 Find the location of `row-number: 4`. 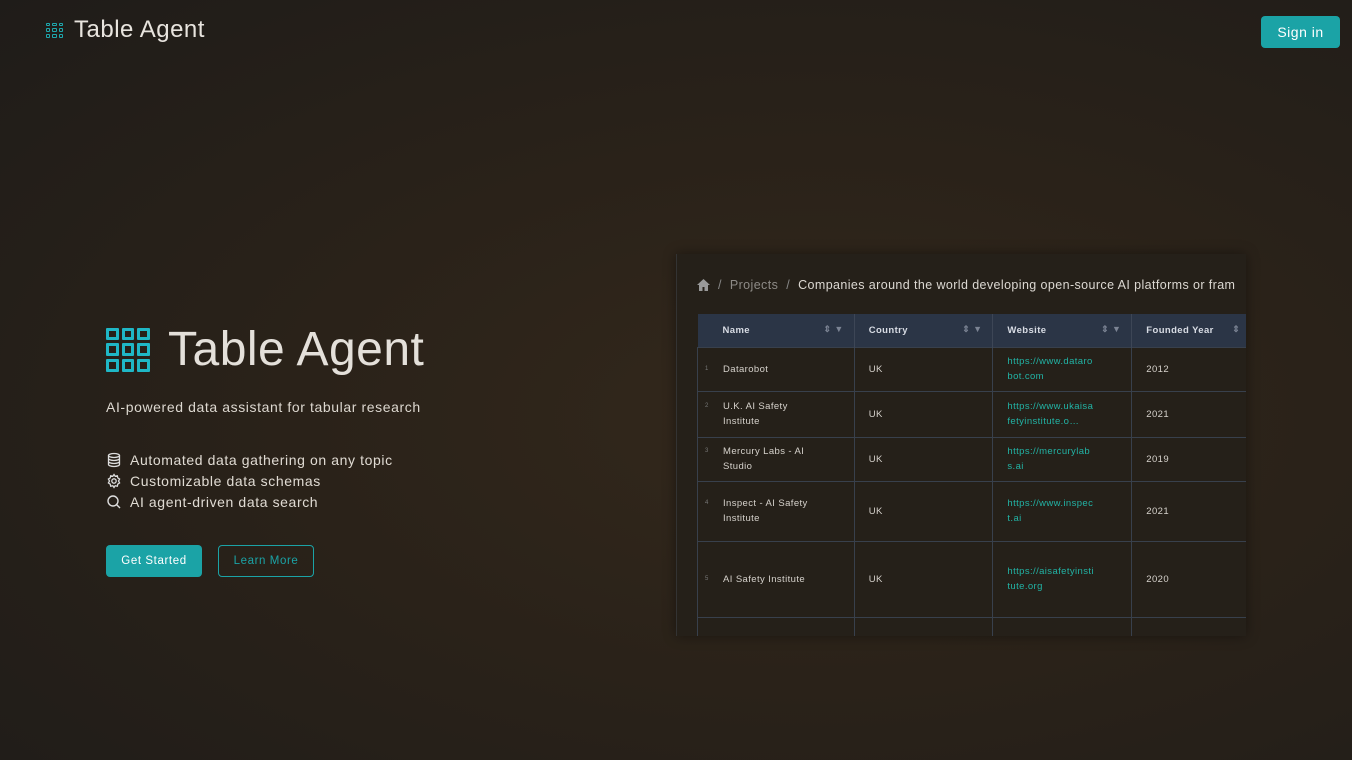

row-number: 4 is located at coordinates (707, 503).